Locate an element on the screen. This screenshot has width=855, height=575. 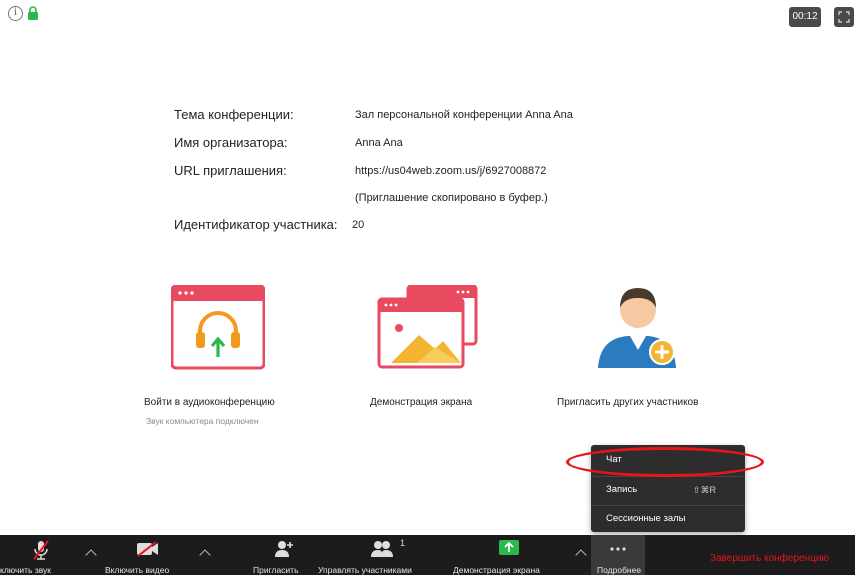
menu-record-label: Запись is located at coordinates (622, 489).